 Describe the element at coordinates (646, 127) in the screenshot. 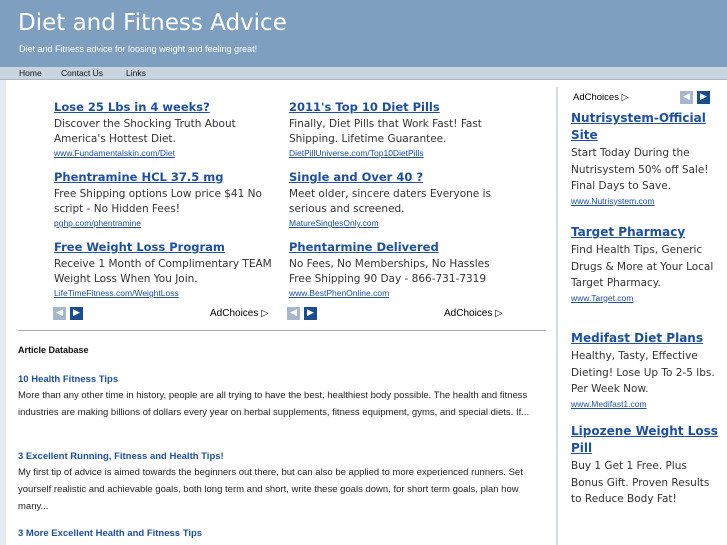

I see `sidebar-ad-title: Nutrisystem-Official Site` at that location.